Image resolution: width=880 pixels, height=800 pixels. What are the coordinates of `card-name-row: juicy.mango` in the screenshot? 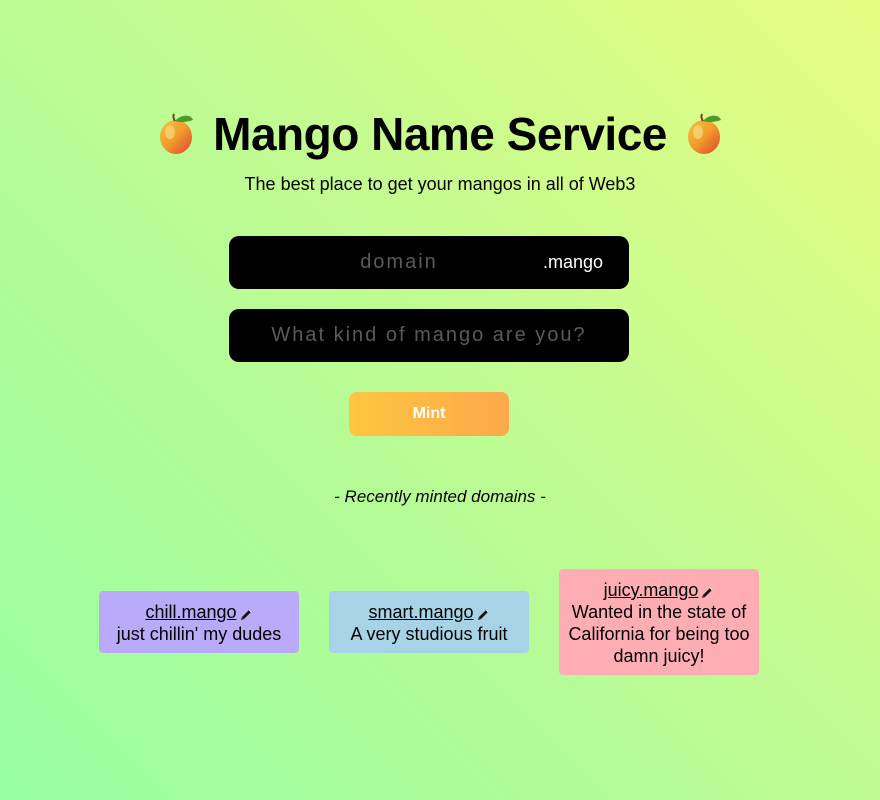 It's located at (659, 590).